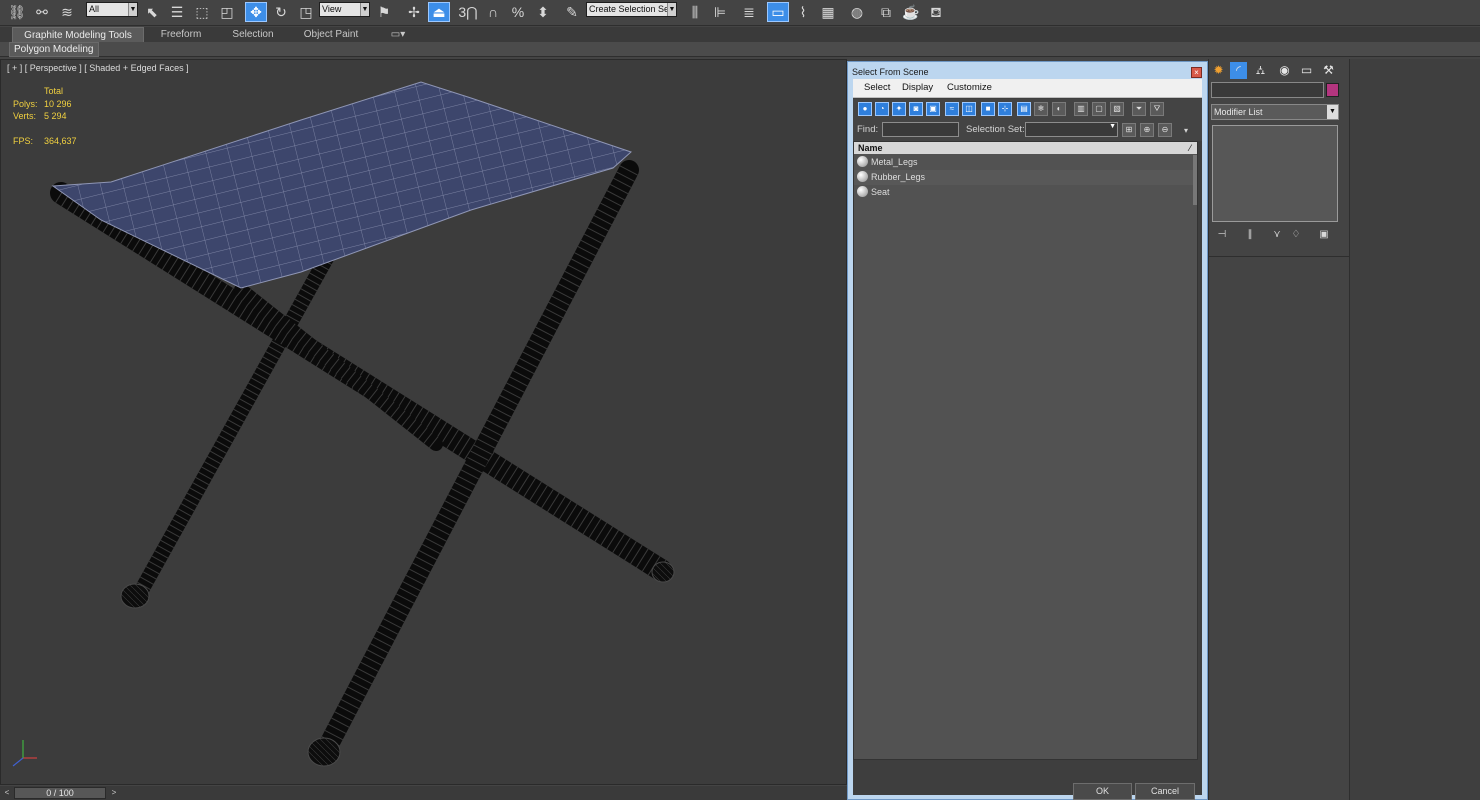  What do you see at coordinates (1041, 109) in the screenshot?
I see `display-frozen-icon: ❄` at bounding box center [1041, 109].